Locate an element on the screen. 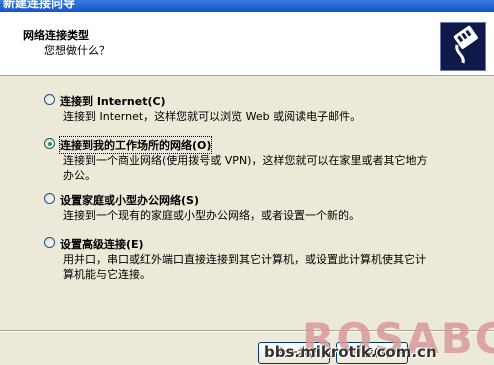 The height and width of the screenshot is (365, 494). radio-workplace is located at coordinates (49, 143).